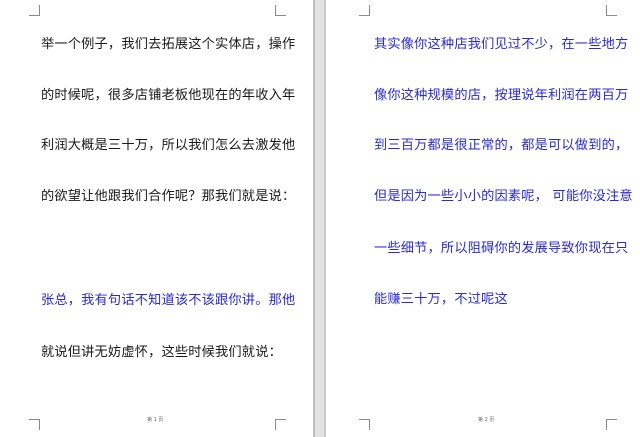 This screenshot has height=437, width=640. I want to click on page-gap, so click(319, 218).